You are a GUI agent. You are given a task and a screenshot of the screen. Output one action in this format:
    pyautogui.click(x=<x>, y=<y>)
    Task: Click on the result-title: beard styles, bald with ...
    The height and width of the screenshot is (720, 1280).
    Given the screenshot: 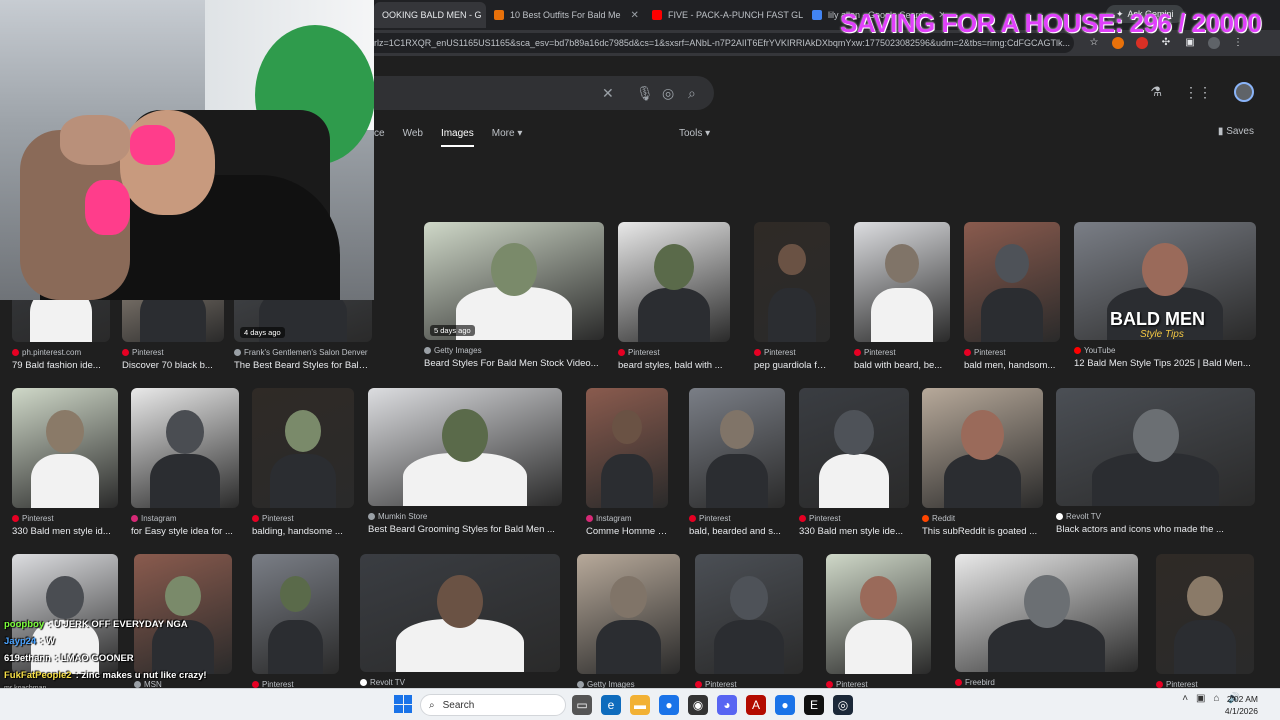 What is the action you would take?
    pyautogui.click(x=674, y=365)
    